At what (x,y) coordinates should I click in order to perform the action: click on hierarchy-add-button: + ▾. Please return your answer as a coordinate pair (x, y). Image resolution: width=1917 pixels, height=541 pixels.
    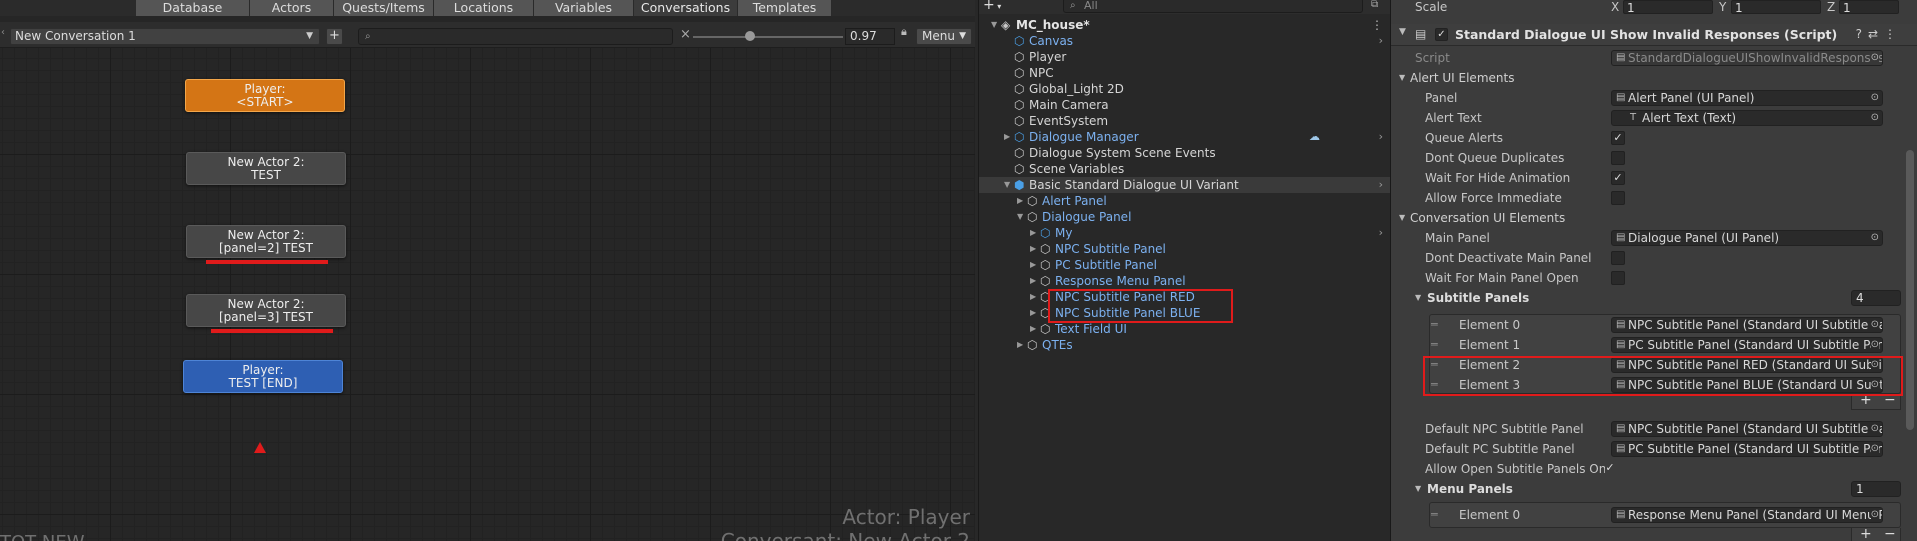
    Looking at the image, I should click on (992, 6).